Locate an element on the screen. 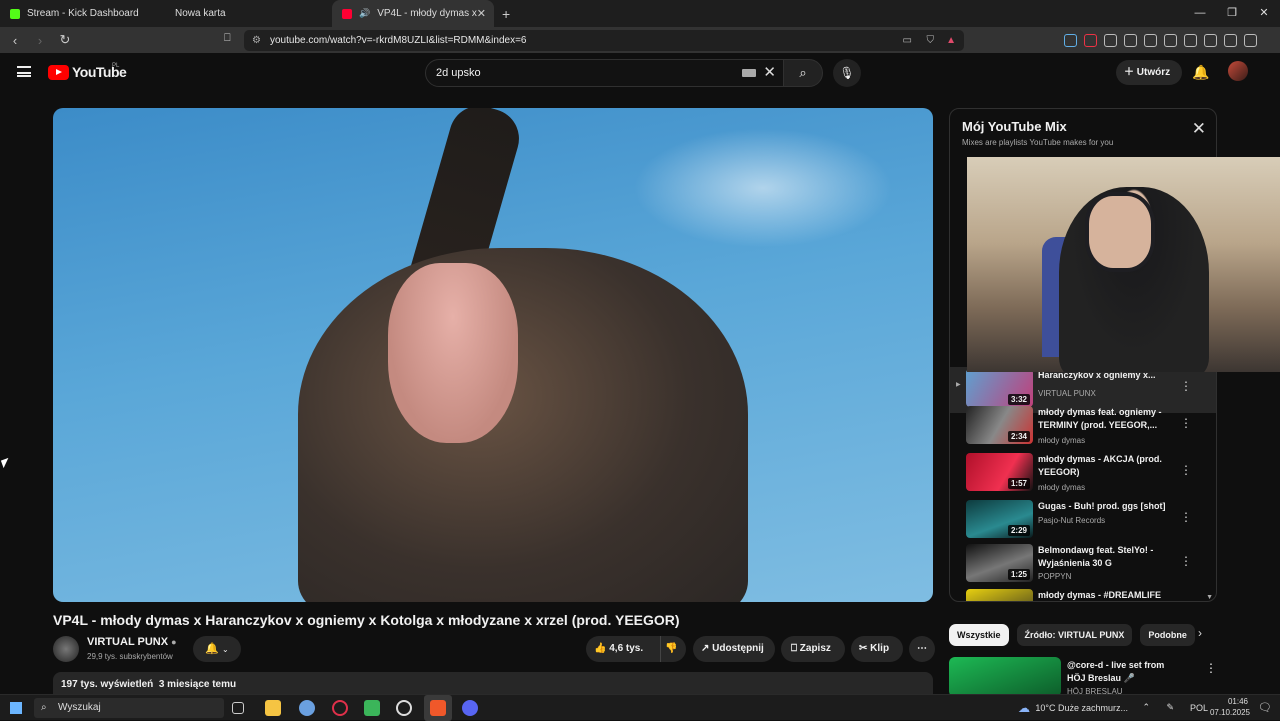 The height and width of the screenshot is (721, 1280). keyboard-icon is located at coordinates (749, 73).